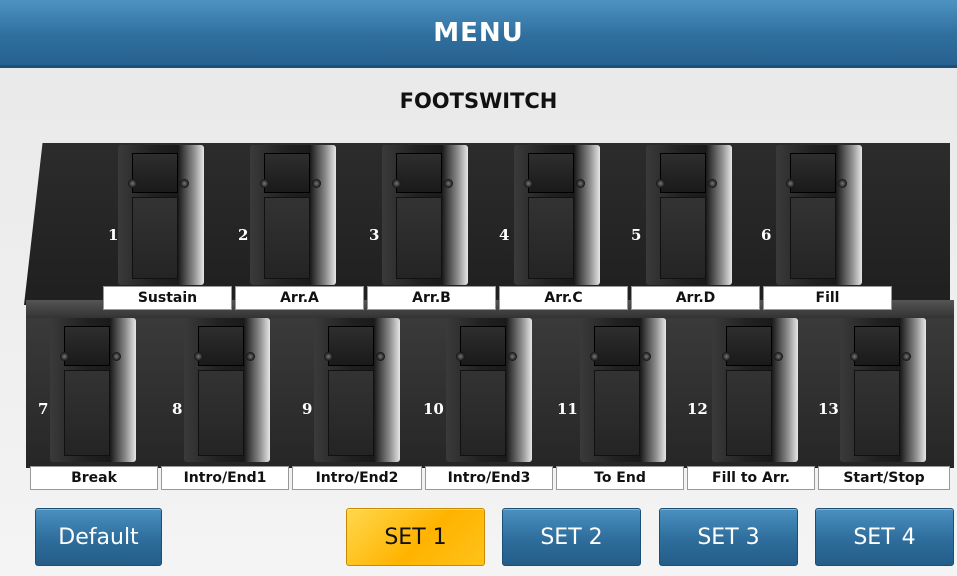 The image size is (957, 576). Describe the element at coordinates (563, 298) in the screenshot. I see `pedal-label-4: Arr.C` at that location.